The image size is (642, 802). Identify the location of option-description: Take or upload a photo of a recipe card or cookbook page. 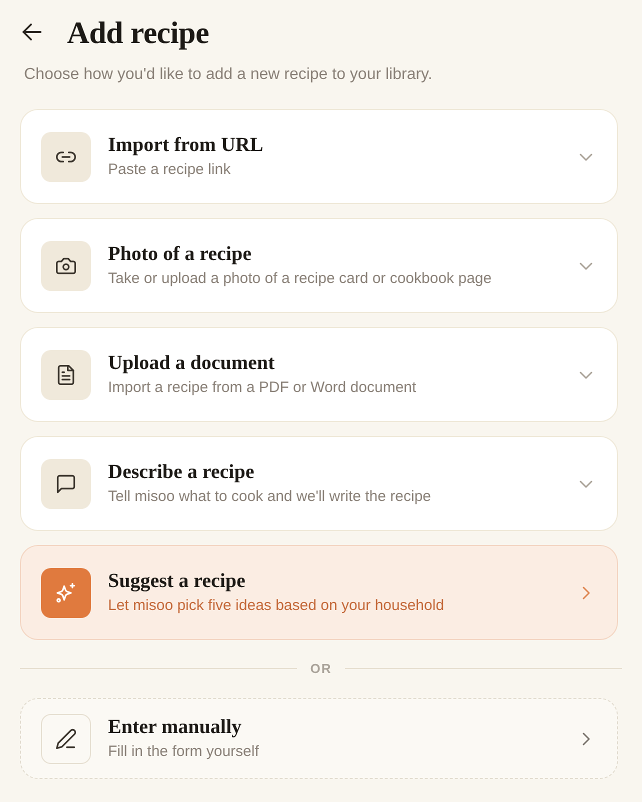
(300, 279).